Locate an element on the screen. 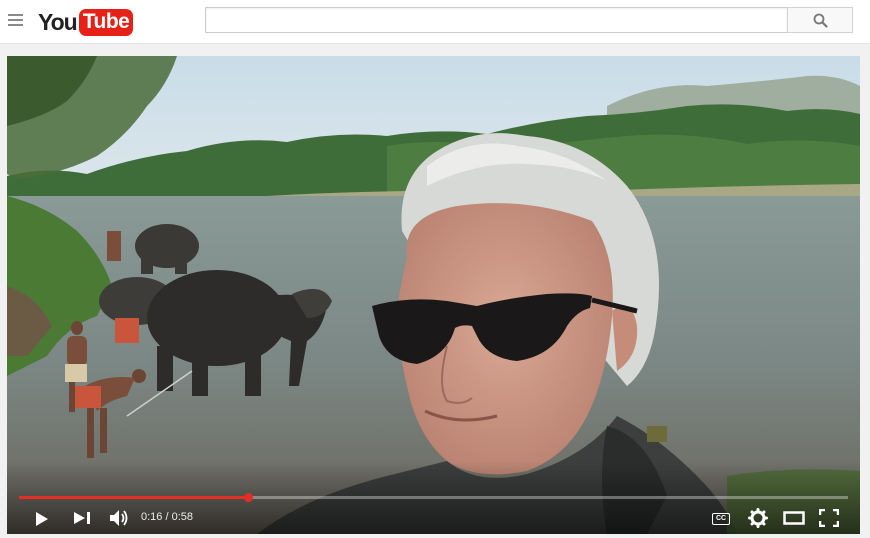 The height and width of the screenshot is (538, 870). captions-icon: CC is located at coordinates (721, 519).